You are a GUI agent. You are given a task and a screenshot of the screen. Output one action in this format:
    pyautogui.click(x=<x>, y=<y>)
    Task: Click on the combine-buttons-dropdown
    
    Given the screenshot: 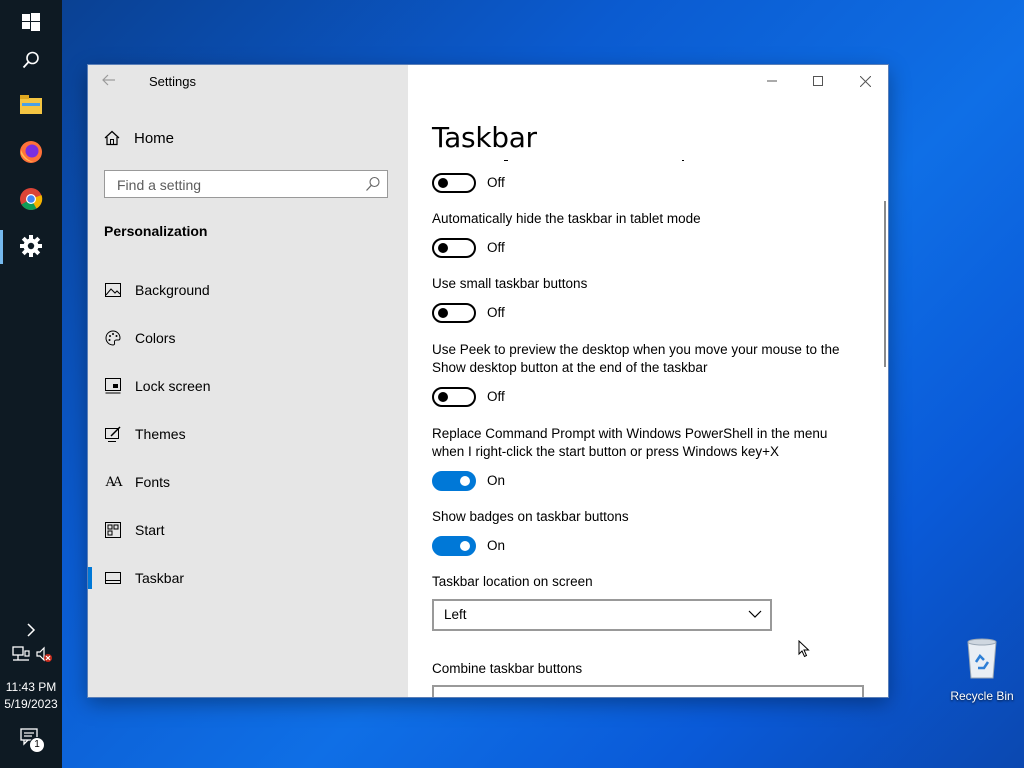 What is the action you would take?
    pyautogui.click(x=648, y=691)
    